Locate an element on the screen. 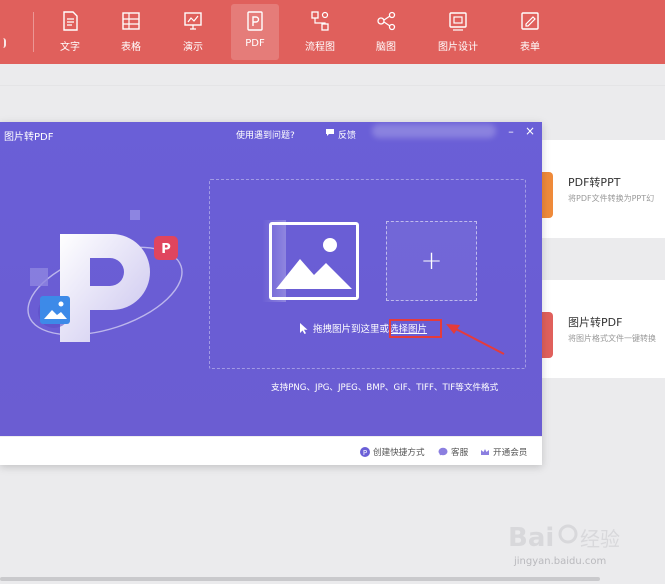  toolbar-item-image-design: 图片设计 is located at coordinates (458, 32).